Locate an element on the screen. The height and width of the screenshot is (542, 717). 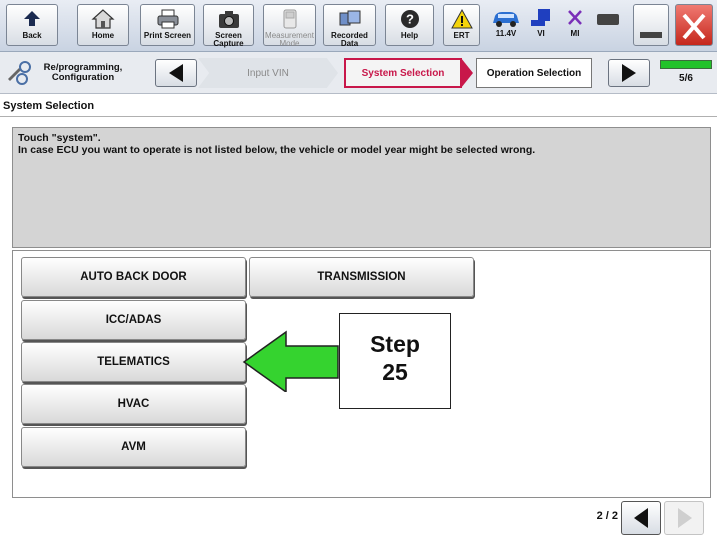
system-transmission-button: TRANSMISSION is located at coordinates (361, 277).